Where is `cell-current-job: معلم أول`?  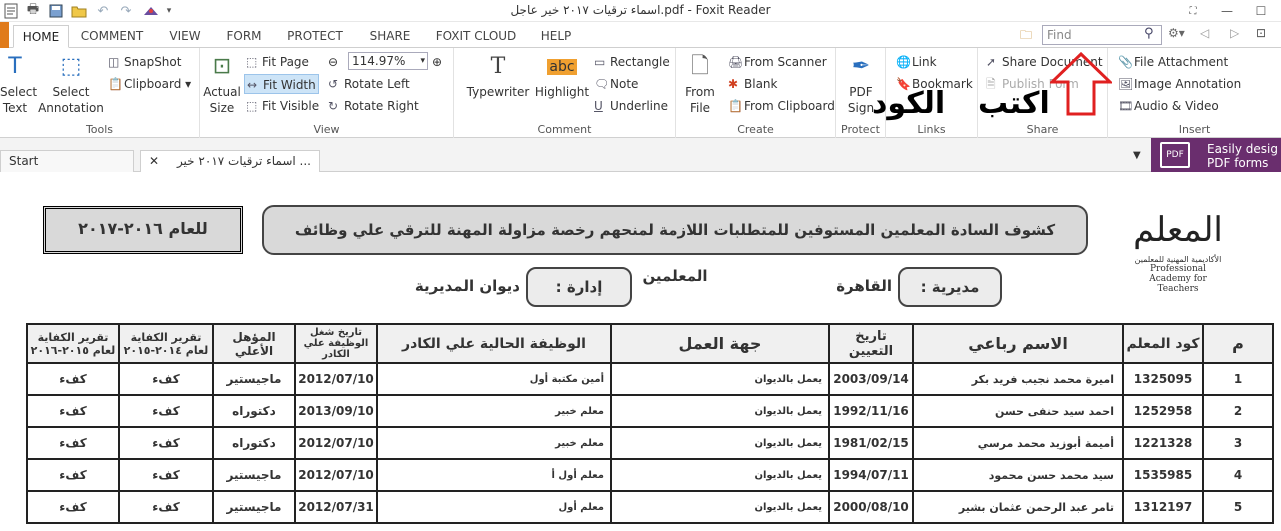 cell-current-job: معلم أول is located at coordinates (494, 507).